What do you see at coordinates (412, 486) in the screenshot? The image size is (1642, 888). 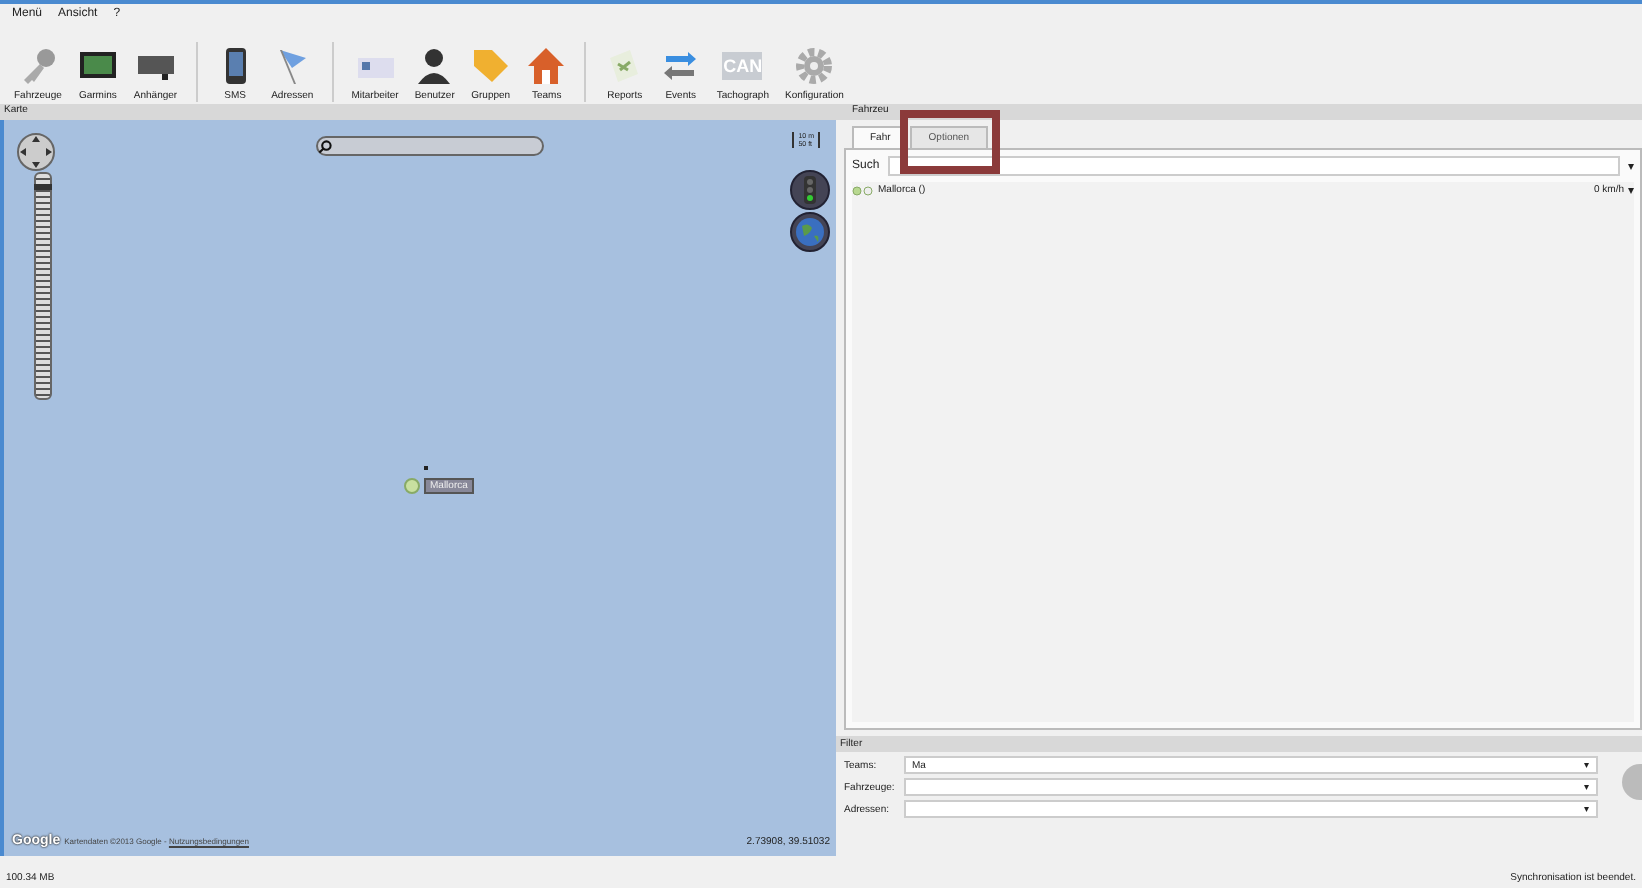 I see `map-marker-icon` at bounding box center [412, 486].